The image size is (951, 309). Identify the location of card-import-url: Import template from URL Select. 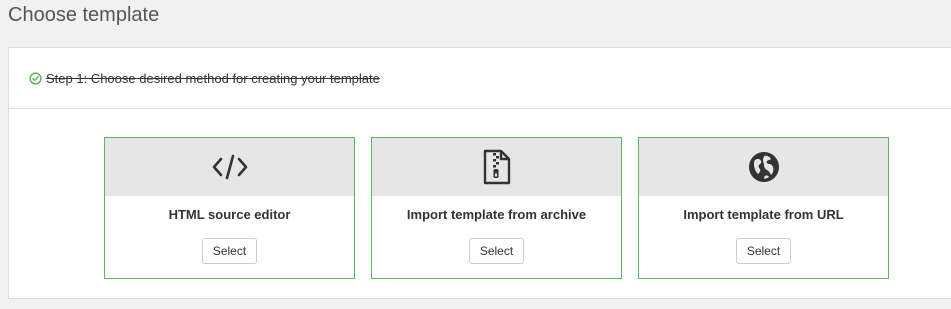
(763, 208).